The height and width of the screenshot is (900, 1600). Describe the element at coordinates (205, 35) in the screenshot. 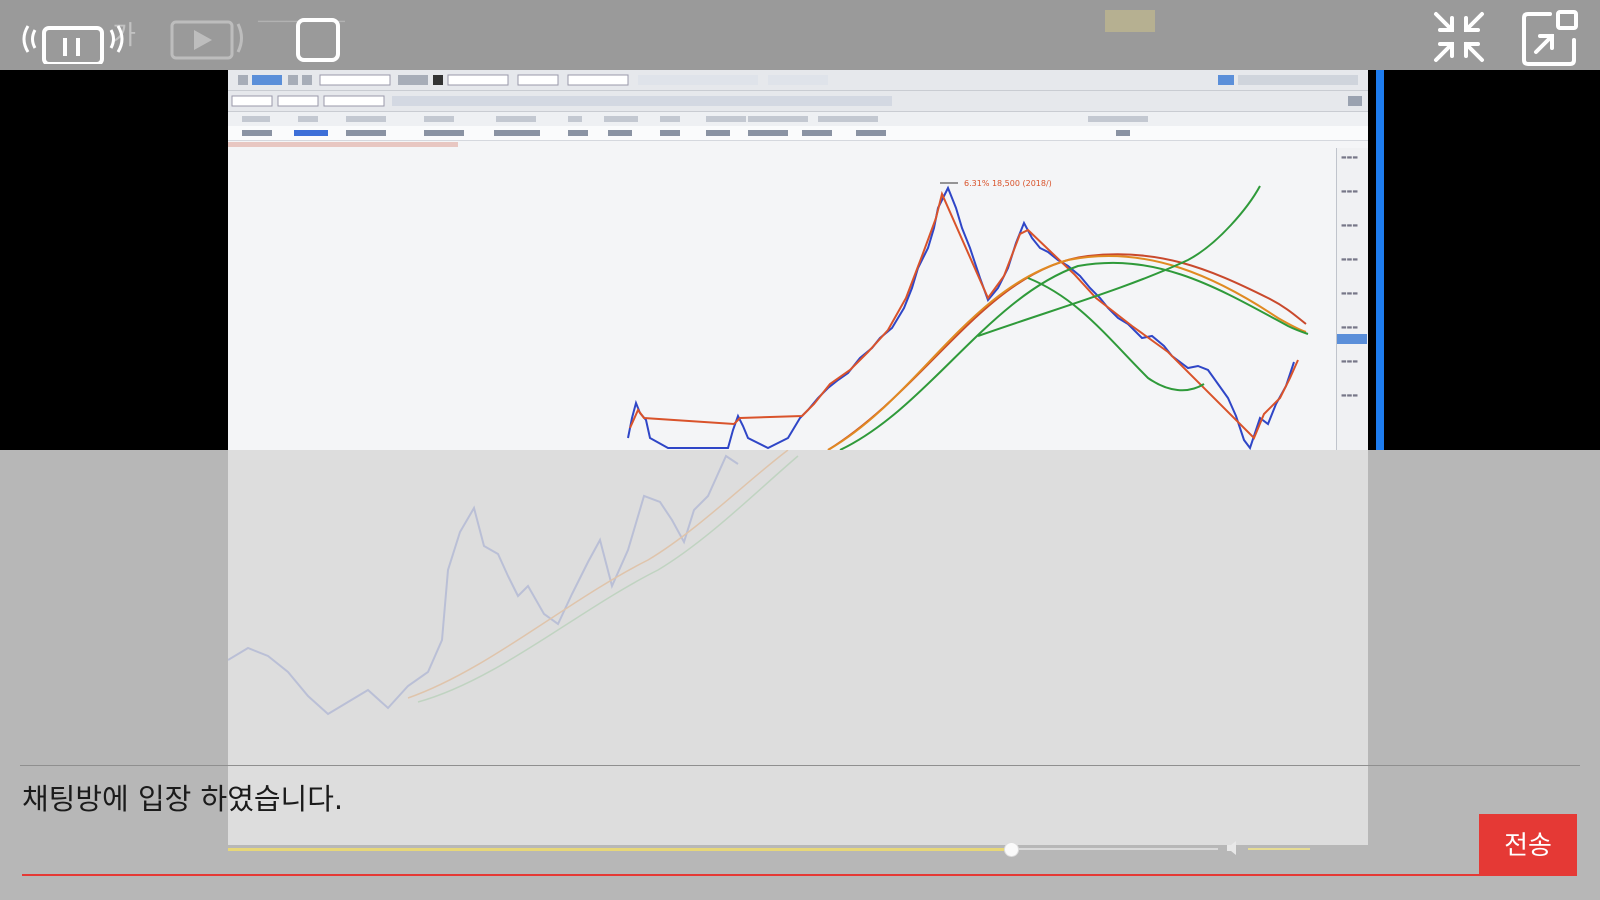

I see `tv-icon` at that location.